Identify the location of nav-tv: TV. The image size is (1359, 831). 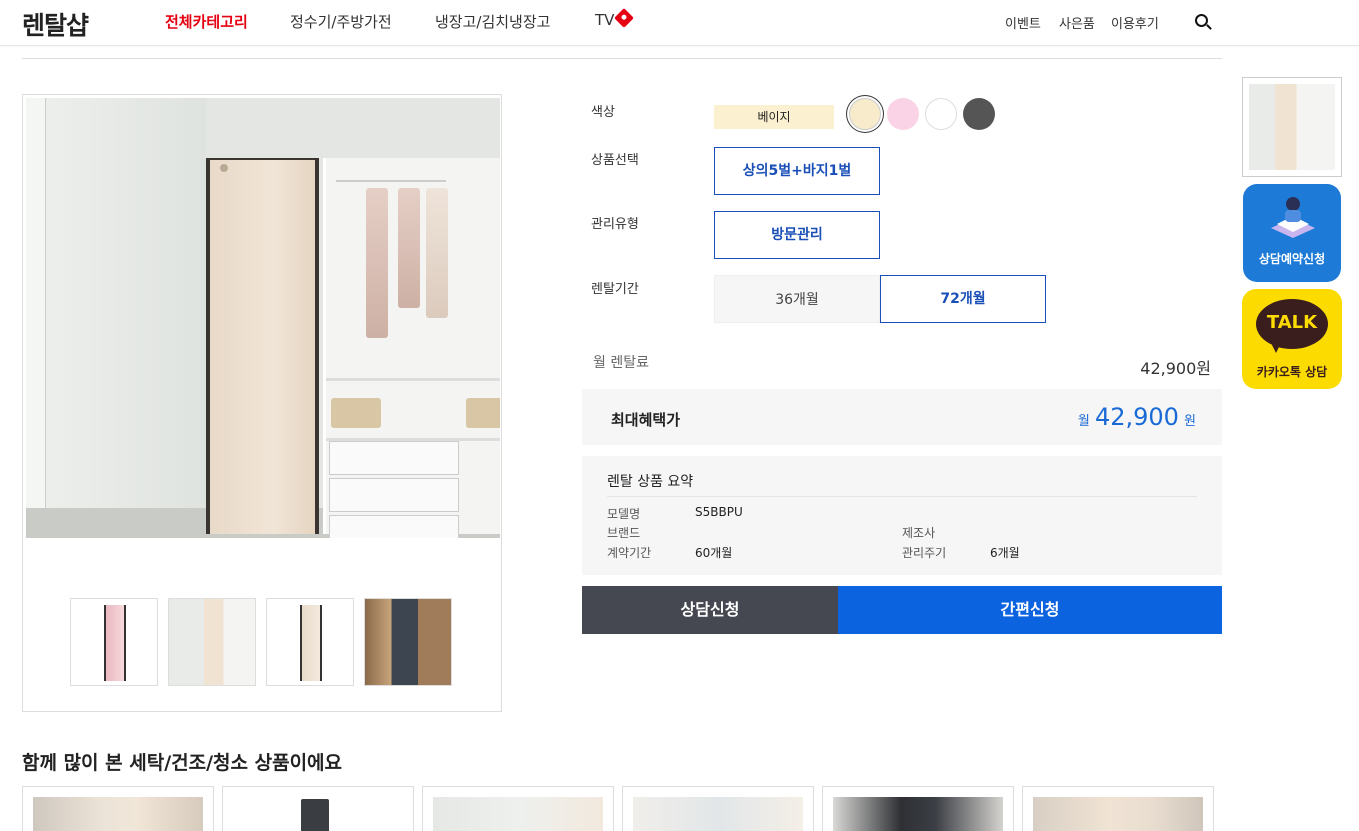
(604, 20).